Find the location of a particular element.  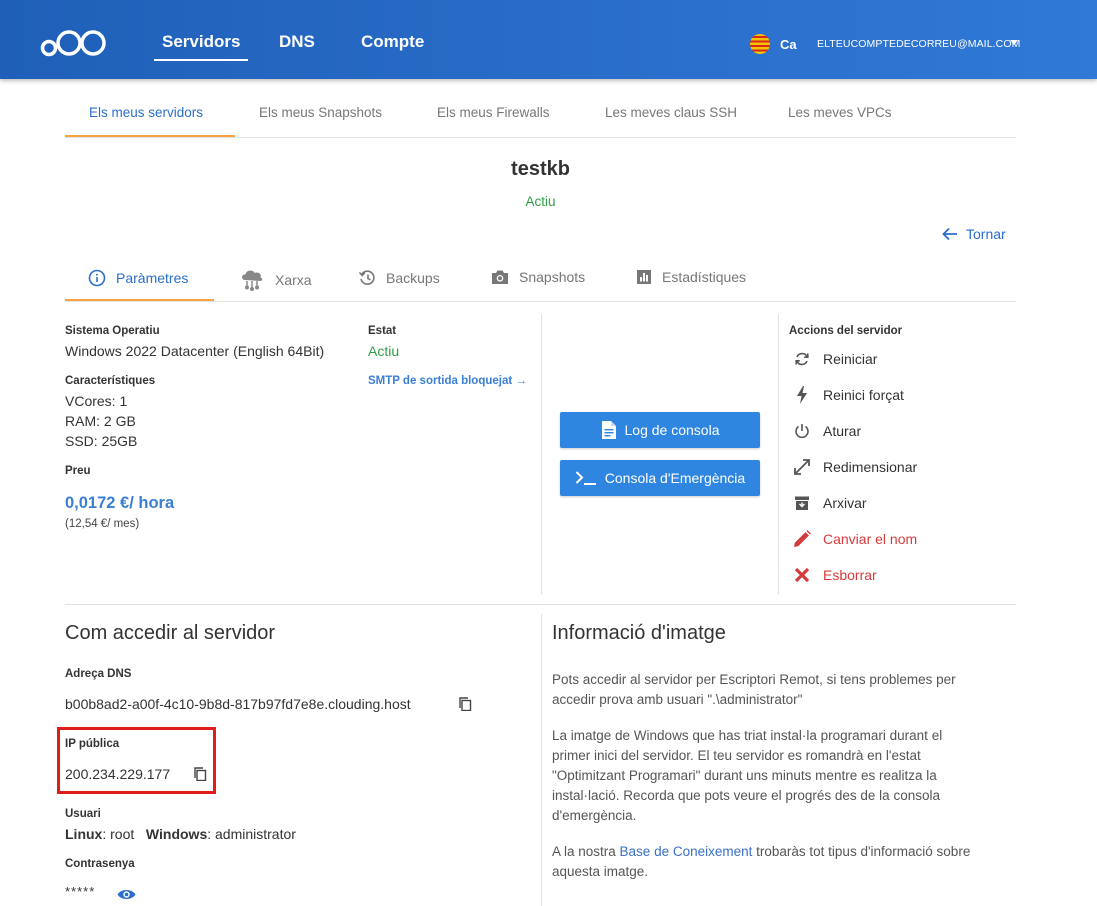

resize-action: Redimensionar is located at coordinates (855, 467).